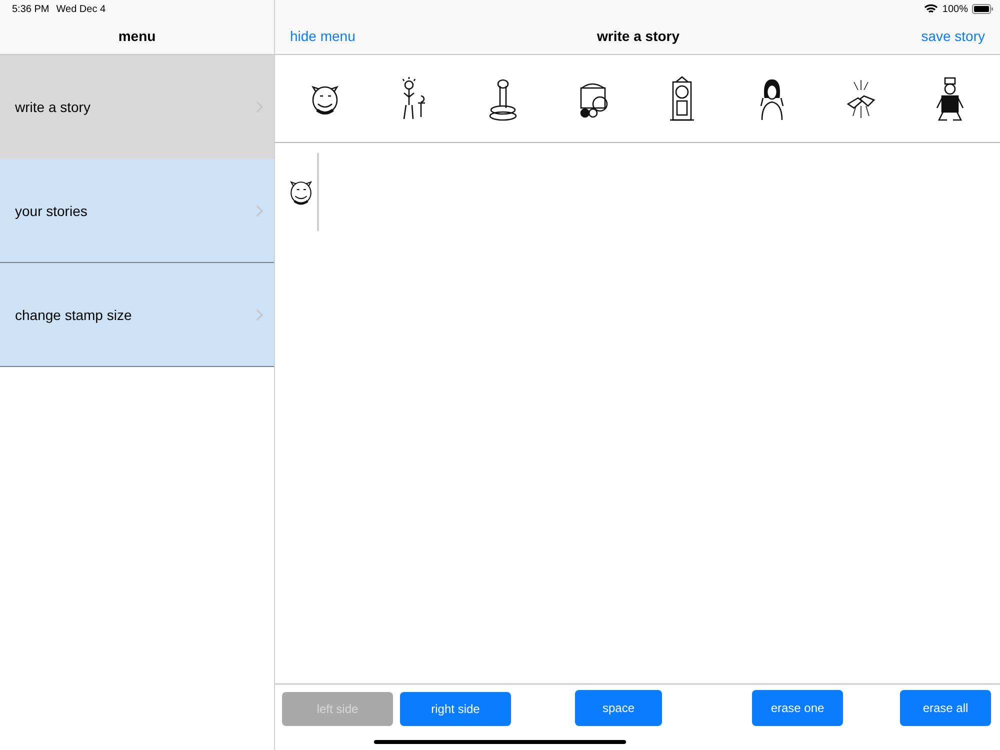 The width and height of the screenshot is (1000, 750). What do you see at coordinates (31, 9) in the screenshot?
I see `status-time: 5:36 PM` at bounding box center [31, 9].